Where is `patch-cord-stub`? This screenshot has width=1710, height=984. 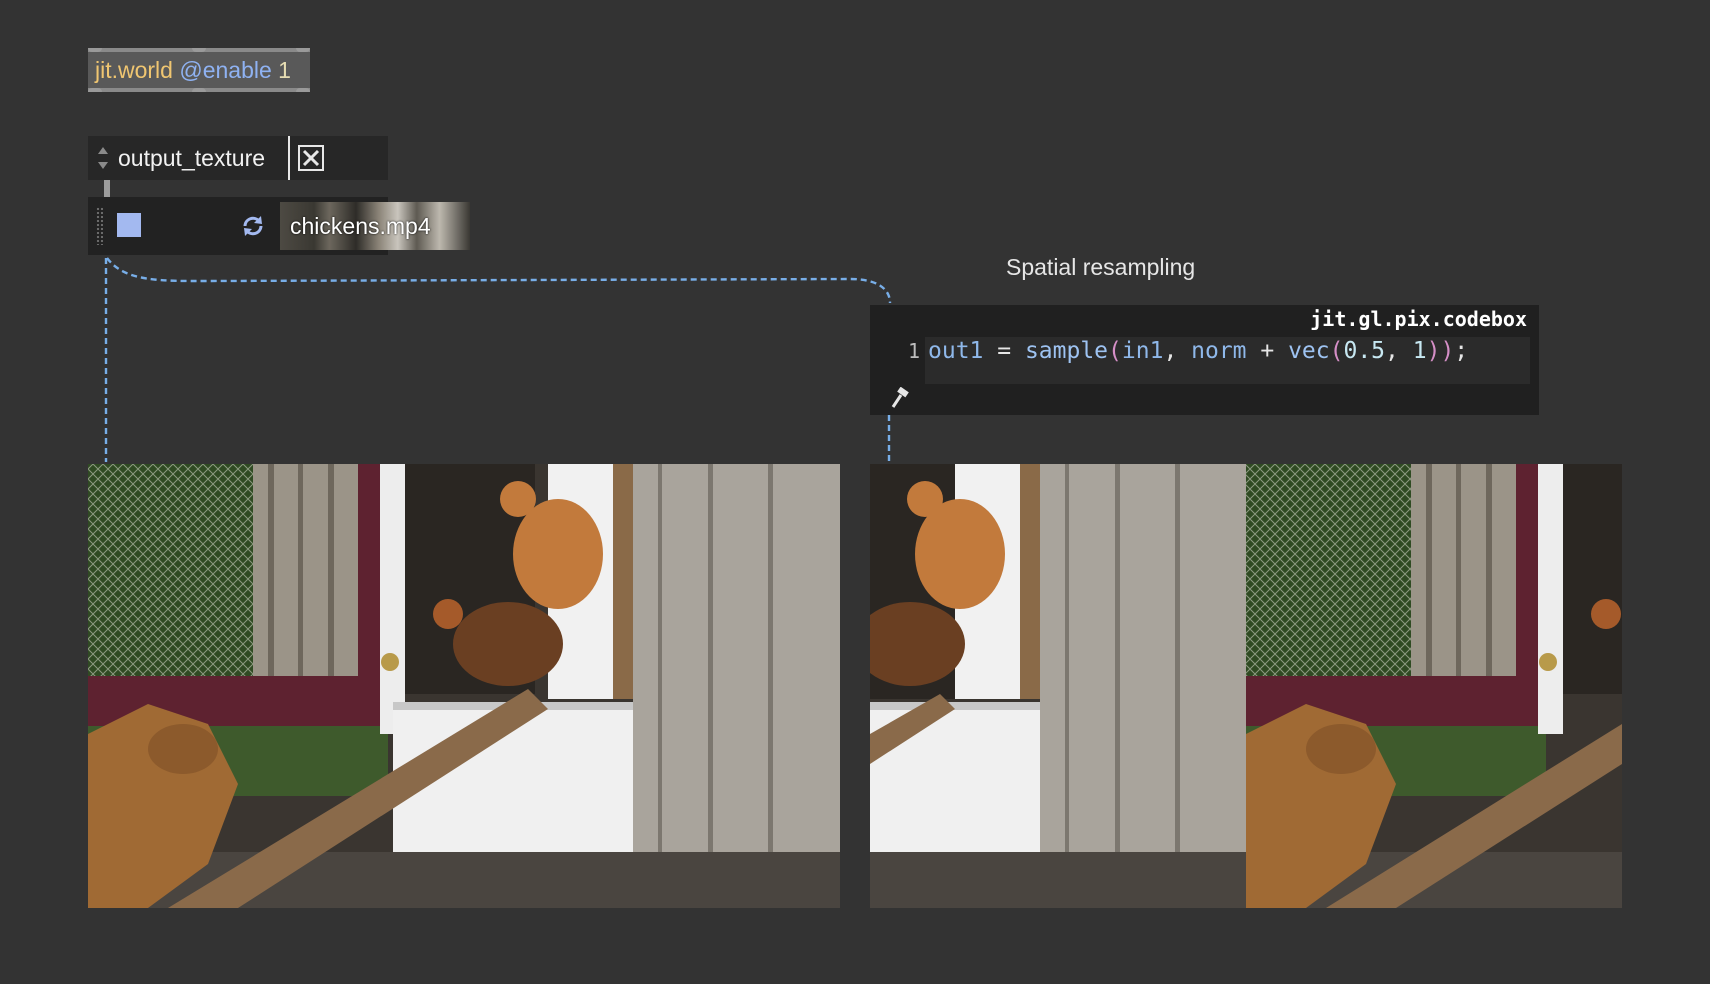 patch-cord-stub is located at coordinates (107, 188).